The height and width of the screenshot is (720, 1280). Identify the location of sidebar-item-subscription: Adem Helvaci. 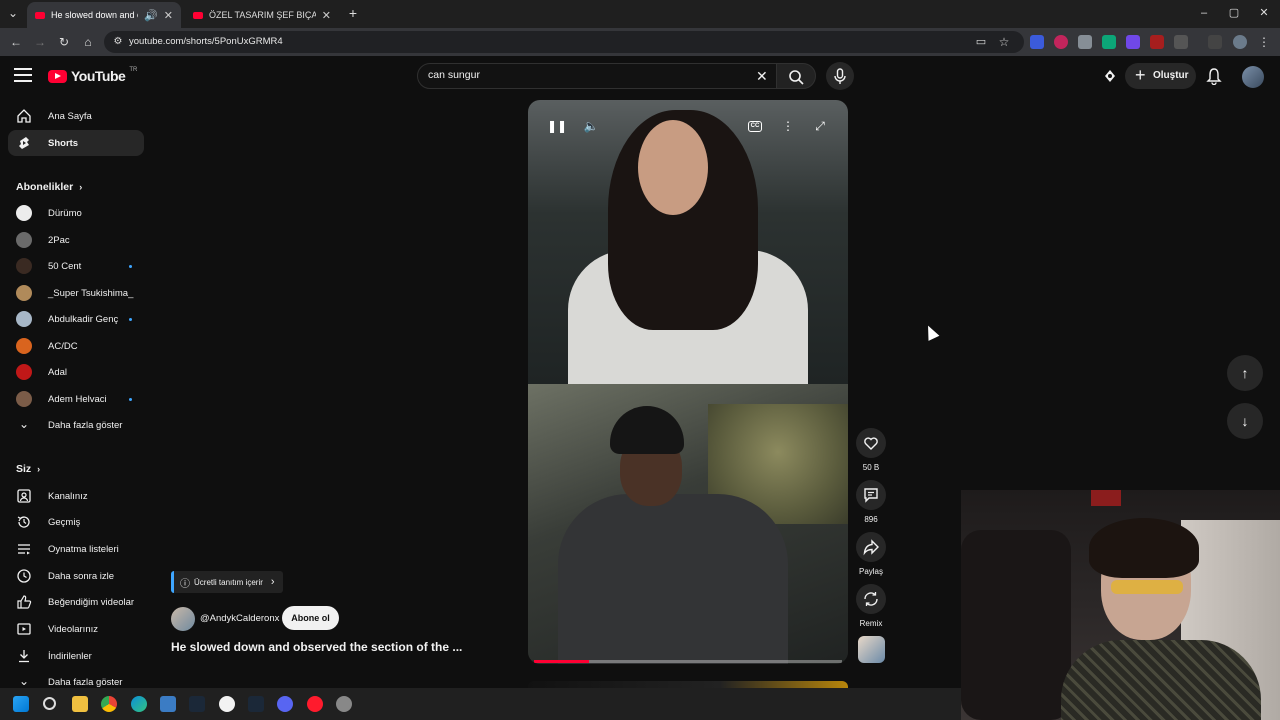
(76, 399).